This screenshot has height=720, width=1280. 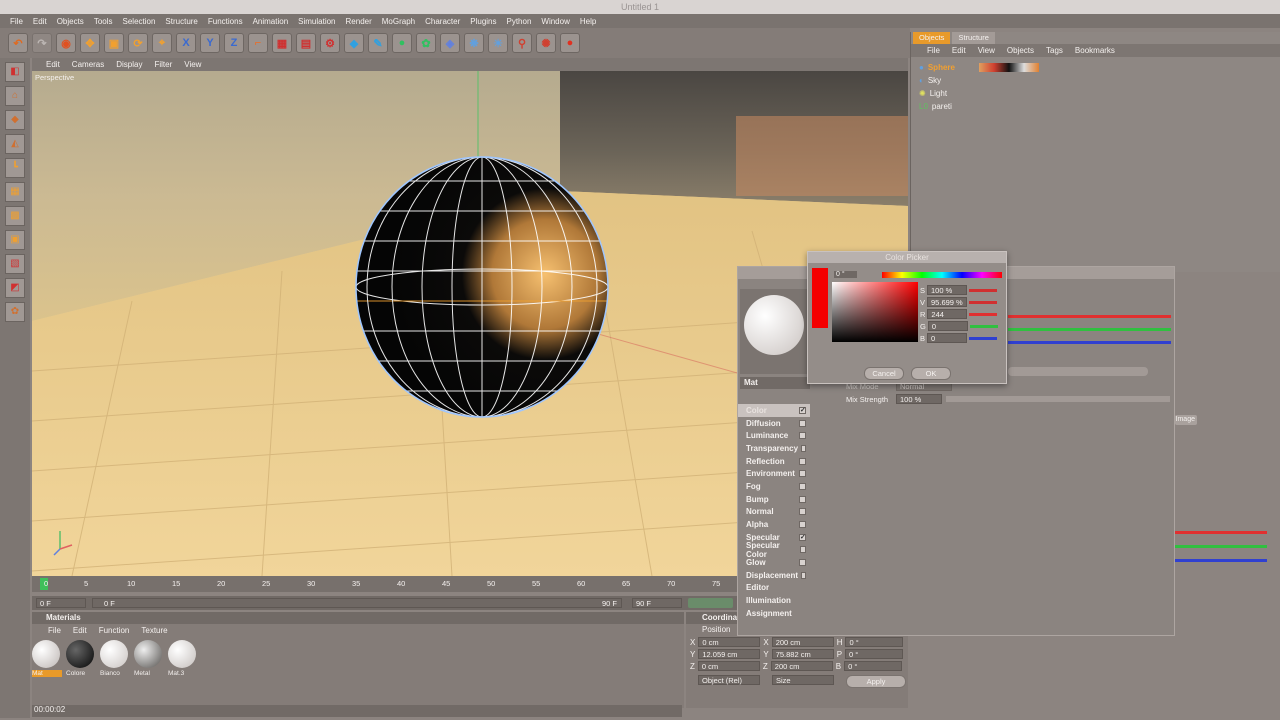 What do you see at coordinates (426, 43) in the screenshot?
I see `array-icon: ✿` at bounding box center [426, 43].